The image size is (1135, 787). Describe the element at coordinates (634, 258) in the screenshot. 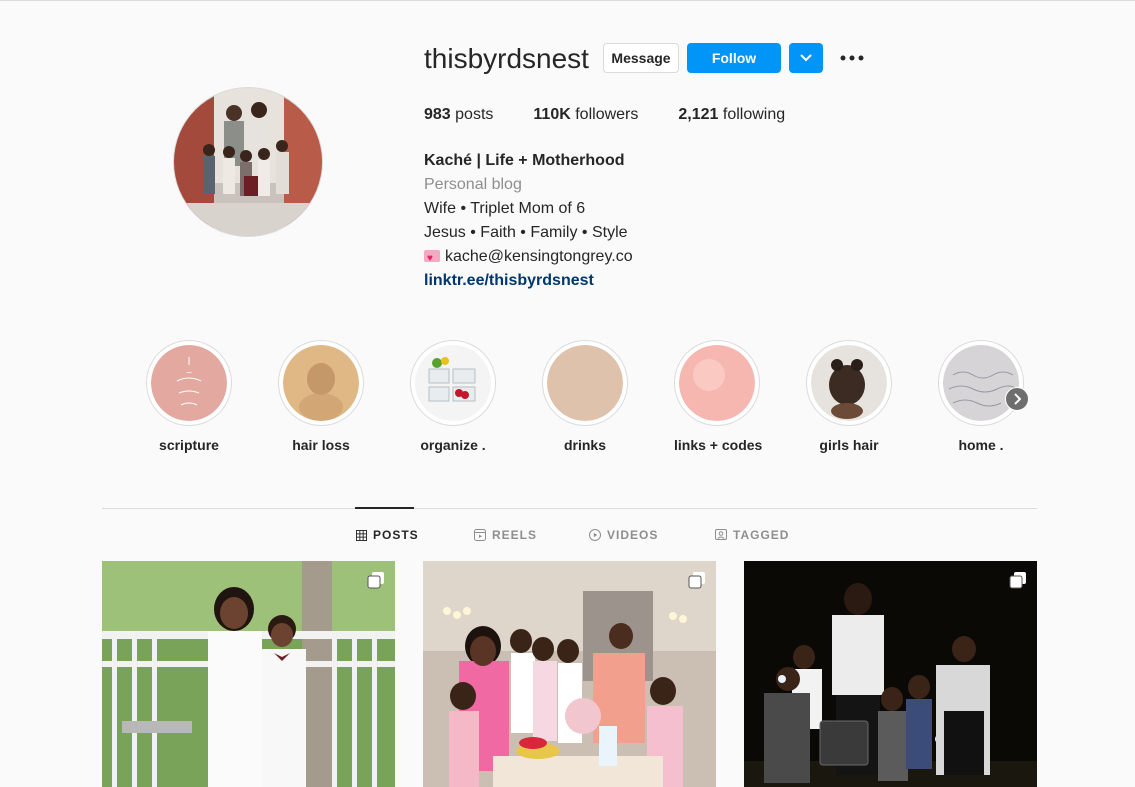

I see `bio-email-row: kache@kensingtongrey.co` at that location.